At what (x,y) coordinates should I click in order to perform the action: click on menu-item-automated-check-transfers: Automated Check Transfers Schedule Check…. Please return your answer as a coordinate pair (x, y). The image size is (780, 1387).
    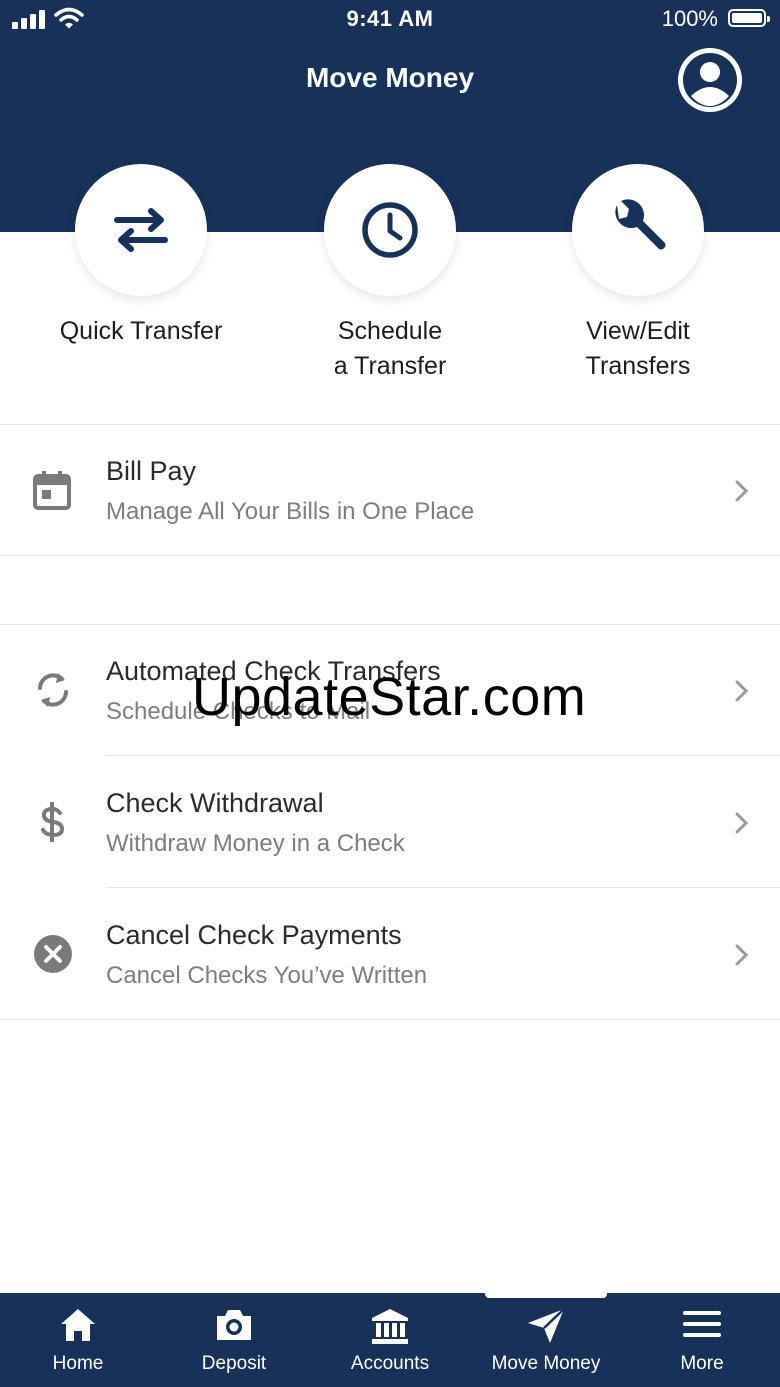
    Looking at the image, I should click on (390, 689).